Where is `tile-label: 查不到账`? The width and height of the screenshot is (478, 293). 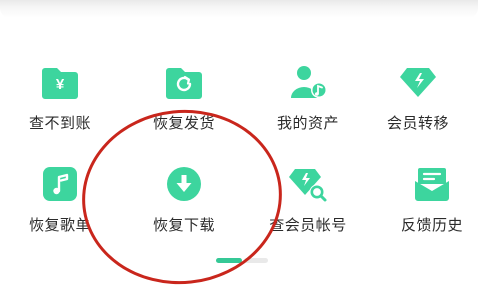 tile-label: 查不到账 is located at coordinates (59, 123).